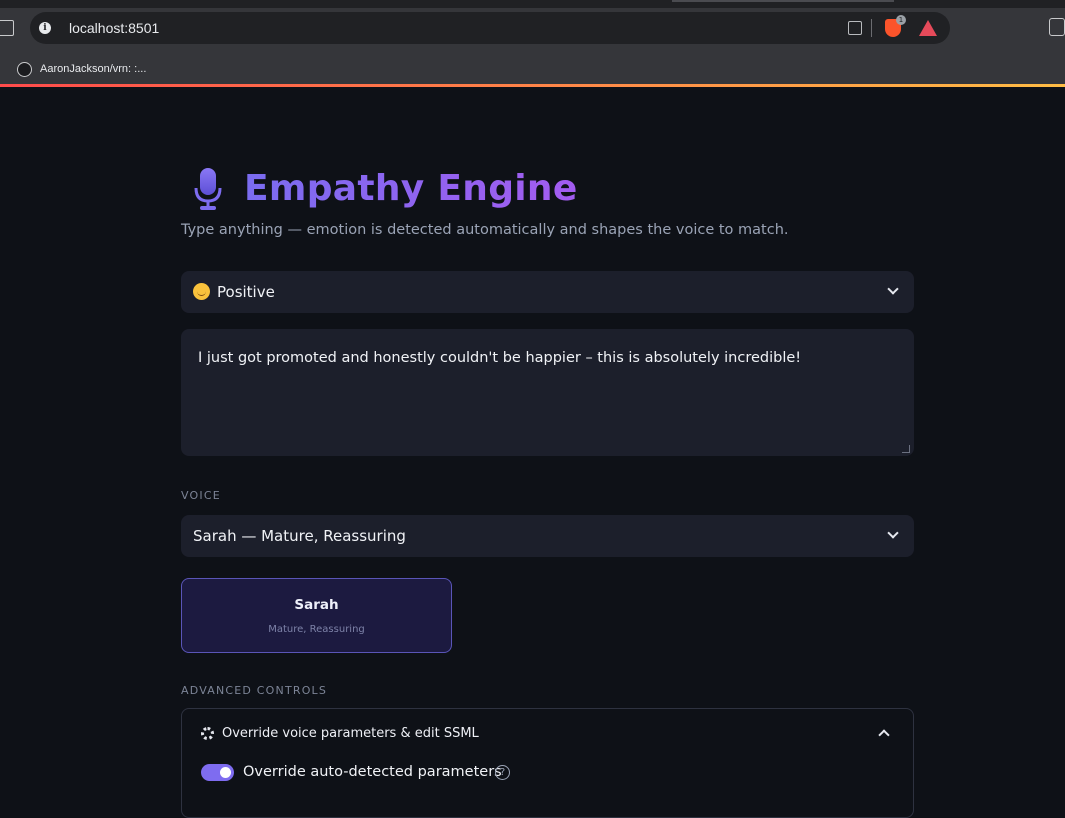 The image size is (1065, 818). Describe the element at coordinates (871, 28) in the screenshot. I see `divider` at that location.